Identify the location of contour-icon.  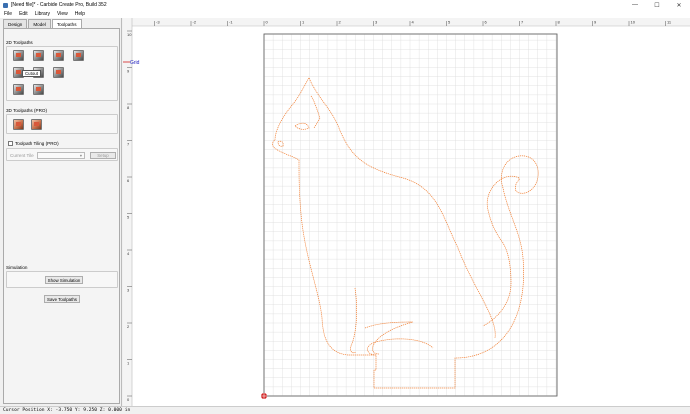
(18, 55).